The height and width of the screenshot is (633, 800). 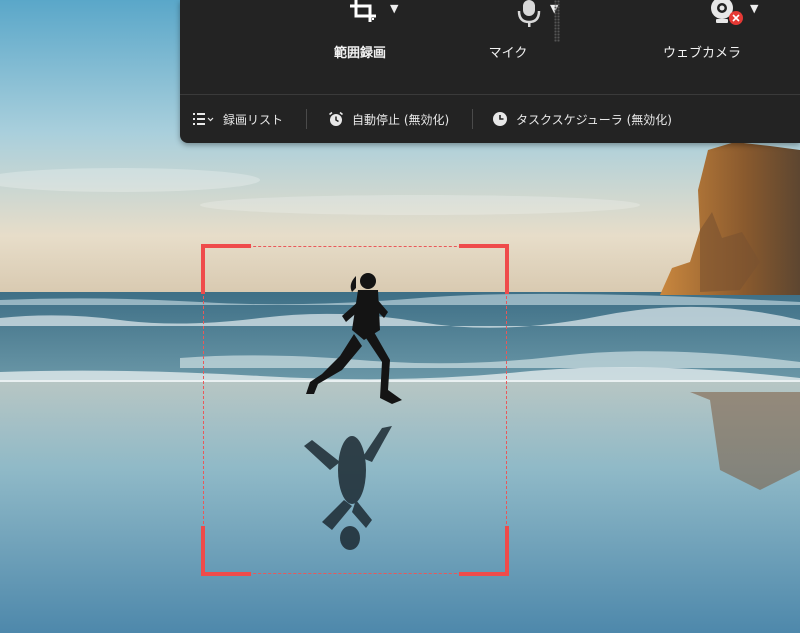 I want to click on drag-handle, so click(x=557, y=21).